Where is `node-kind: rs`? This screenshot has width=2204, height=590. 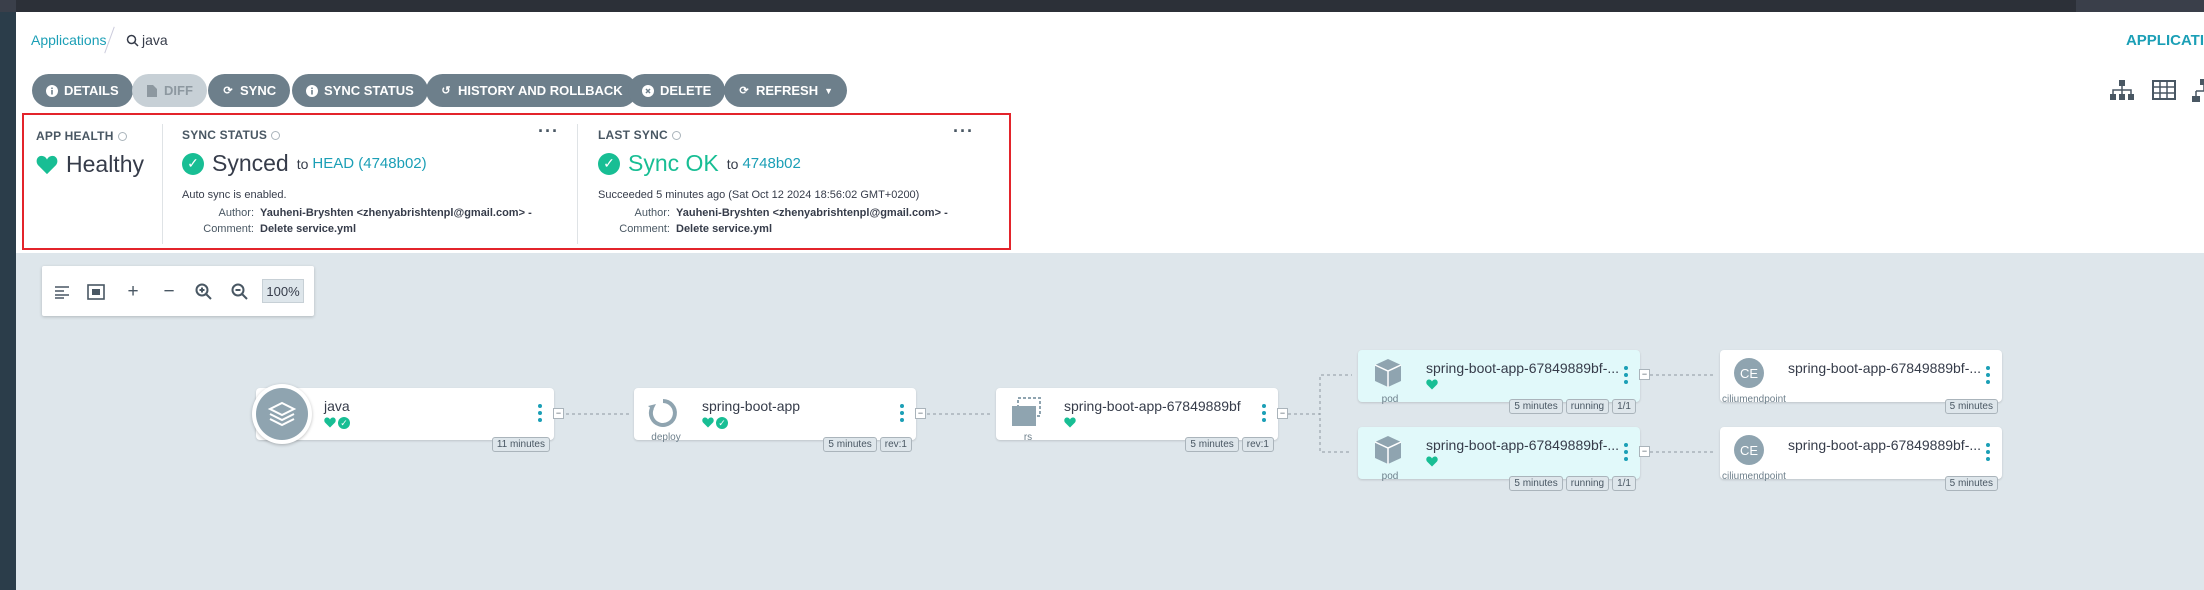 node-kind: rs is located at coordinates (1028, 437).